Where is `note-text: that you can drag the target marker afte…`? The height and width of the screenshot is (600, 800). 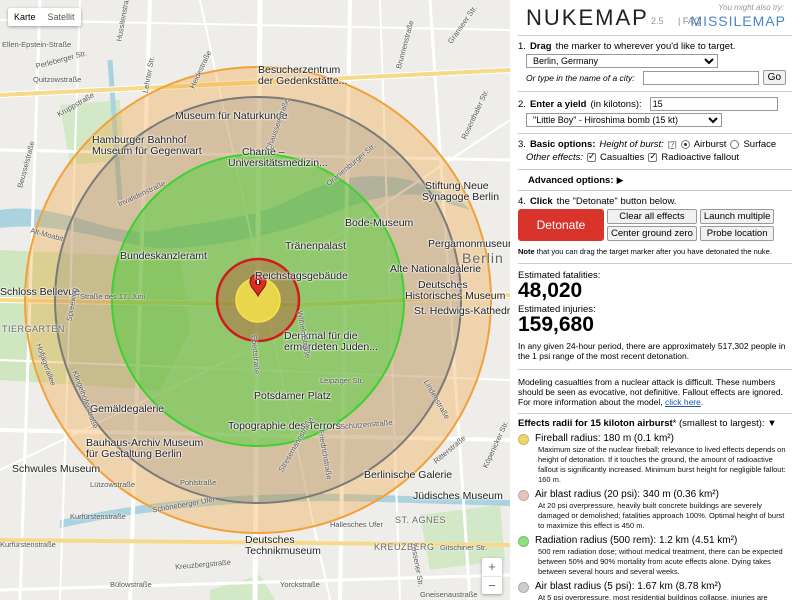
note-text: that you can drag the target marker afte… is located at coordinates (654, 251).